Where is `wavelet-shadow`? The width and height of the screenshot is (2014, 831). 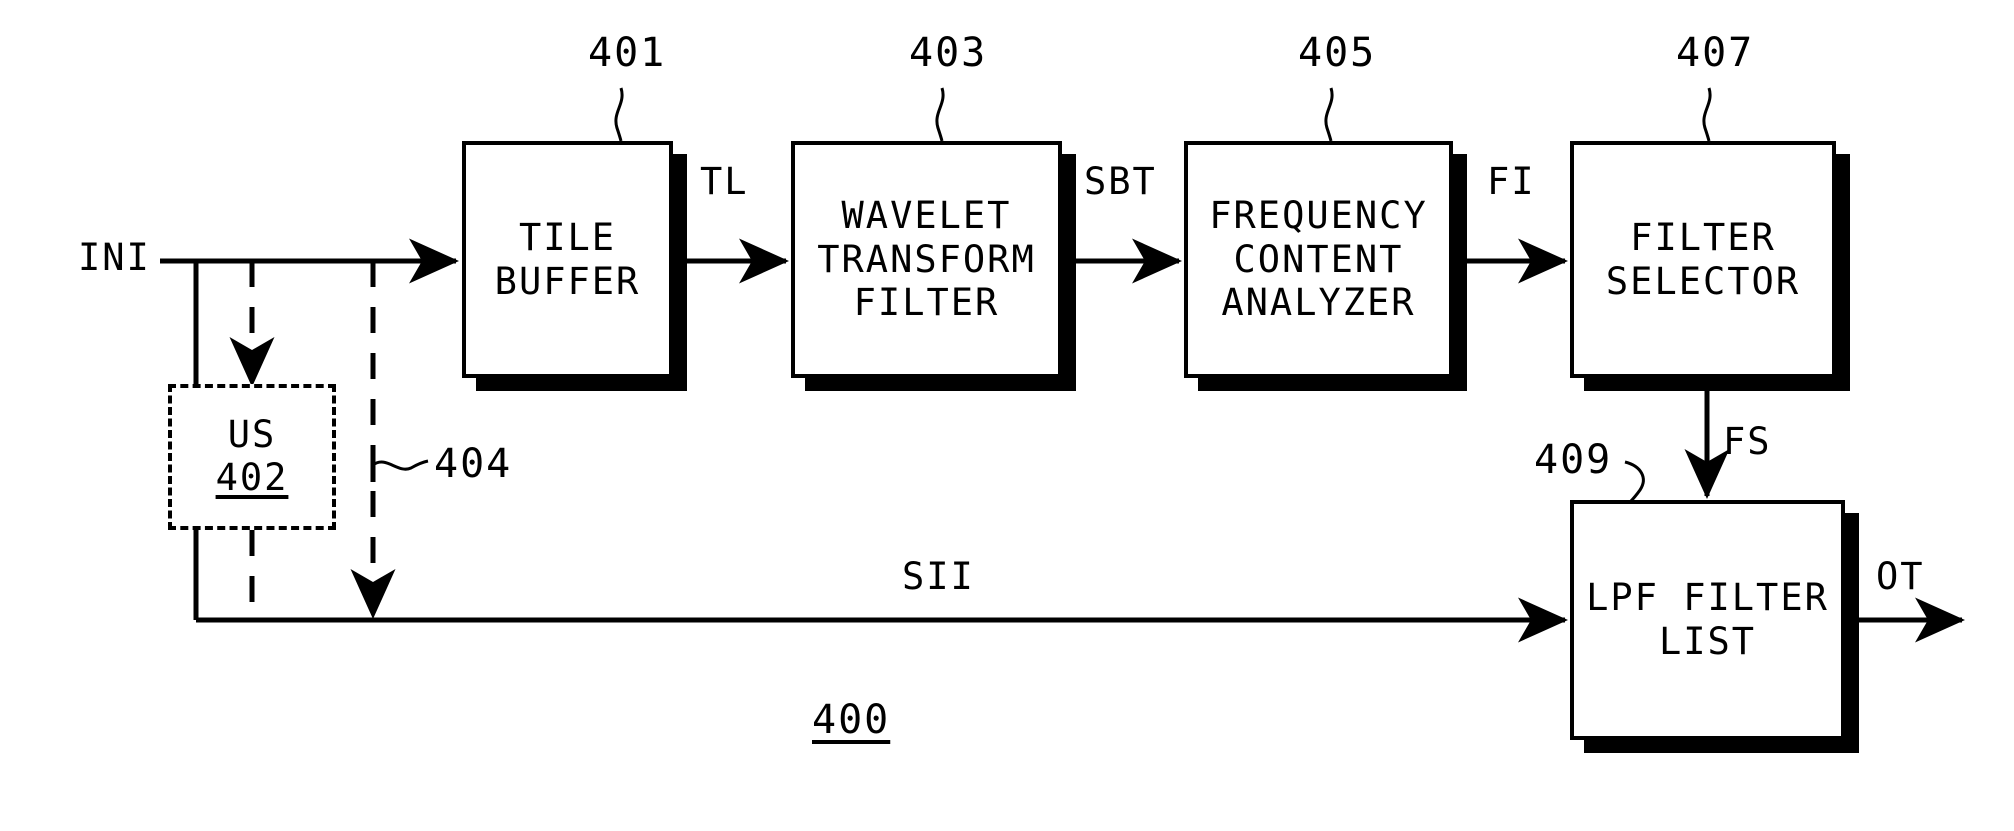 wavelet-shadow is located at coordinates (1069, 272).